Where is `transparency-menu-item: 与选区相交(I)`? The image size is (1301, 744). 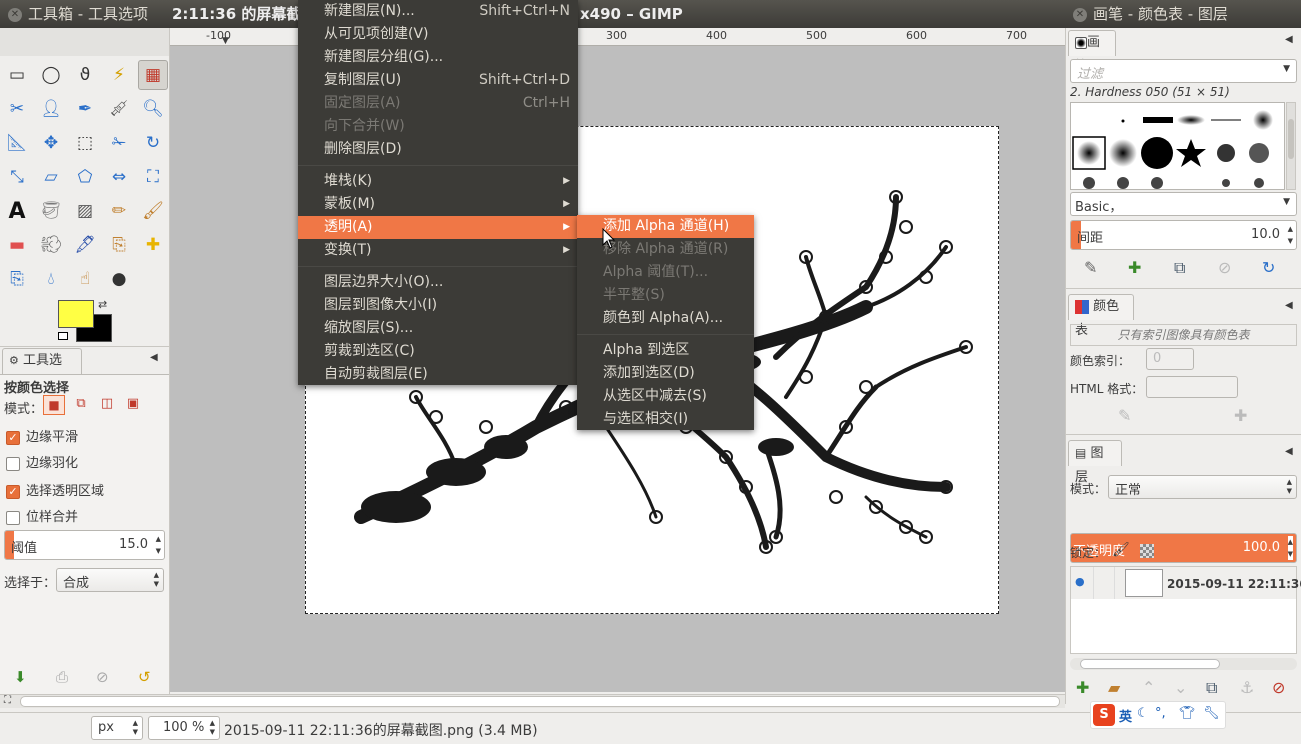
transparency-menu-item: 与选区相交(I) is located at coordinates (665, 419).